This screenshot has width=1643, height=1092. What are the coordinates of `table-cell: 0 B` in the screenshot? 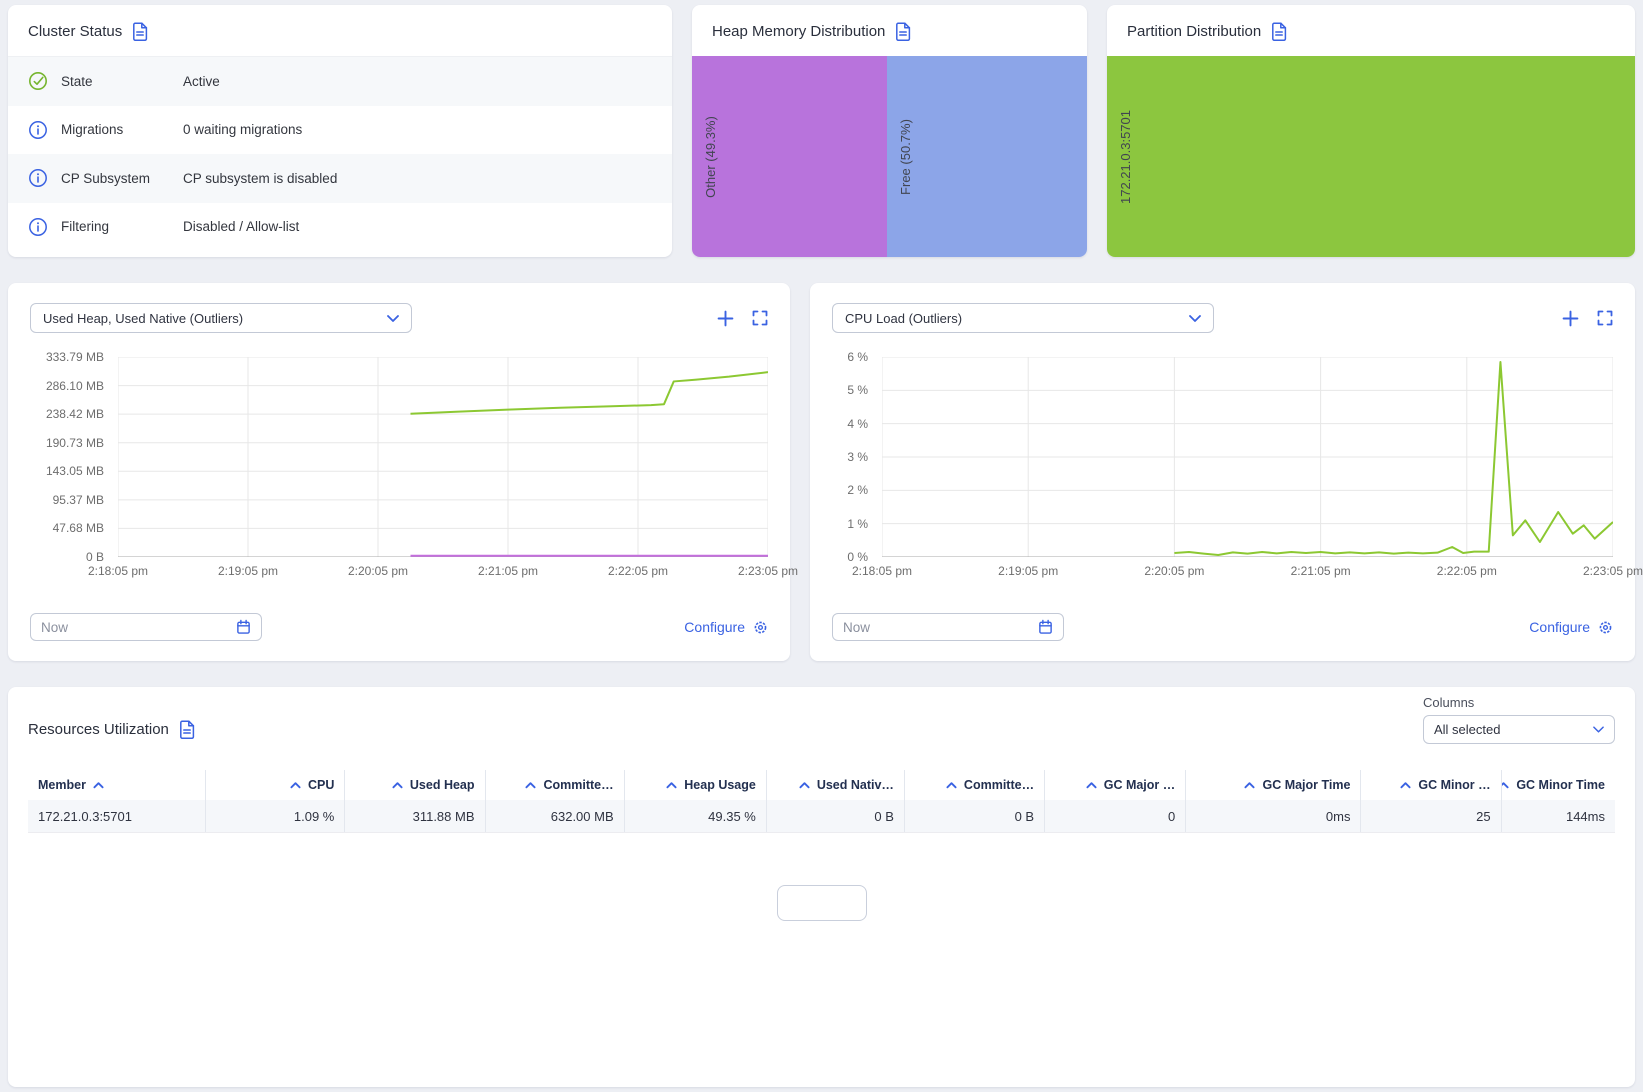 It's located at (834, 816).